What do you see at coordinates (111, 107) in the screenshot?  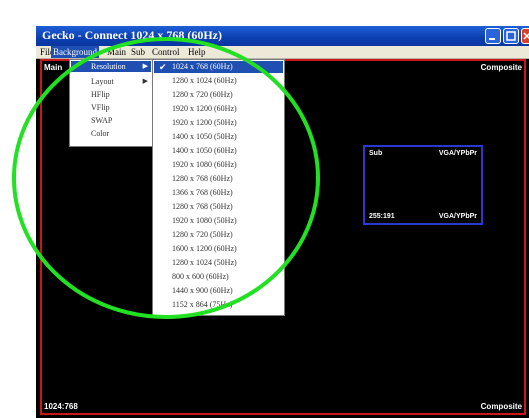 I see `submenu-vflip: VFlip` at bounding box center [111, 107].